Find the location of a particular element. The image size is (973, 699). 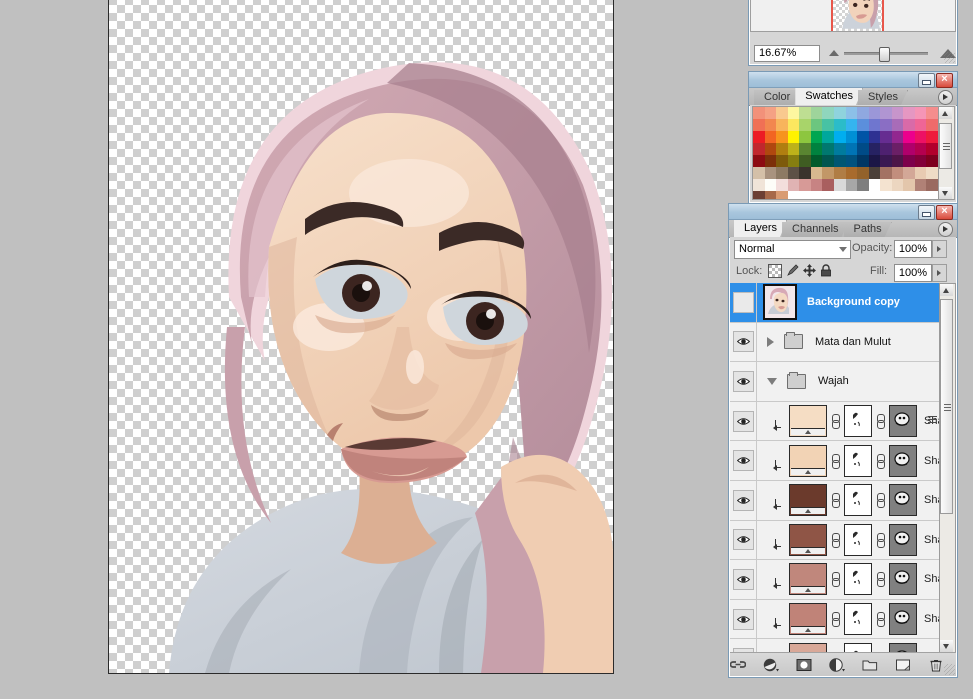

lock-all-icon is located at coordinates (826, 270).